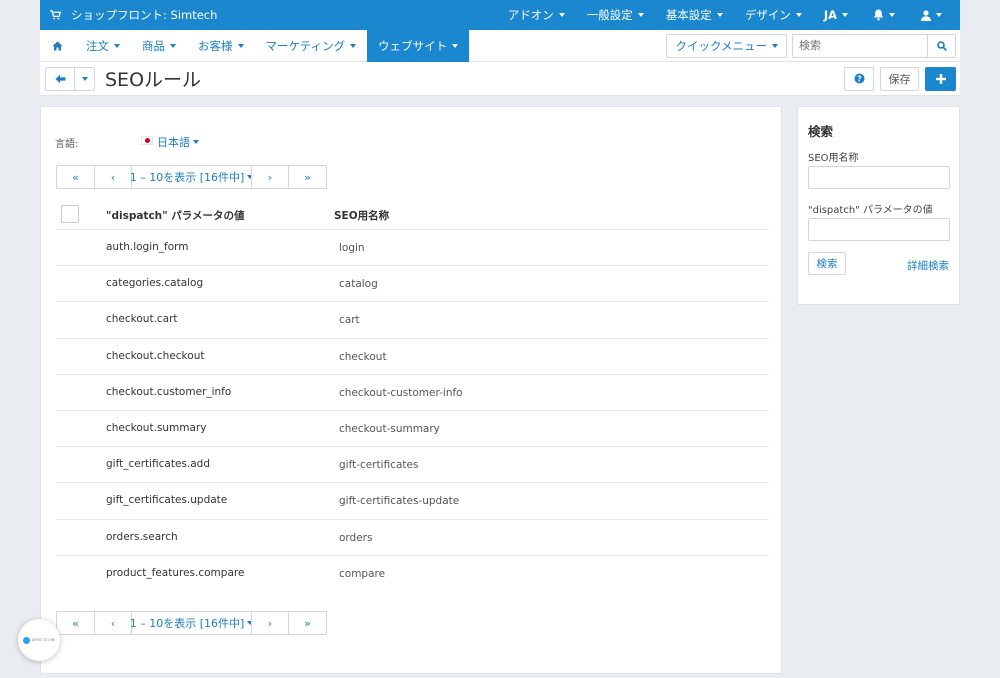 This screenshot has height=678, width=1000. What do you see at coordinates (97, 45) in the screenshot?
I see `nav-orders-label: 注文` at bounding box center [97, 45].